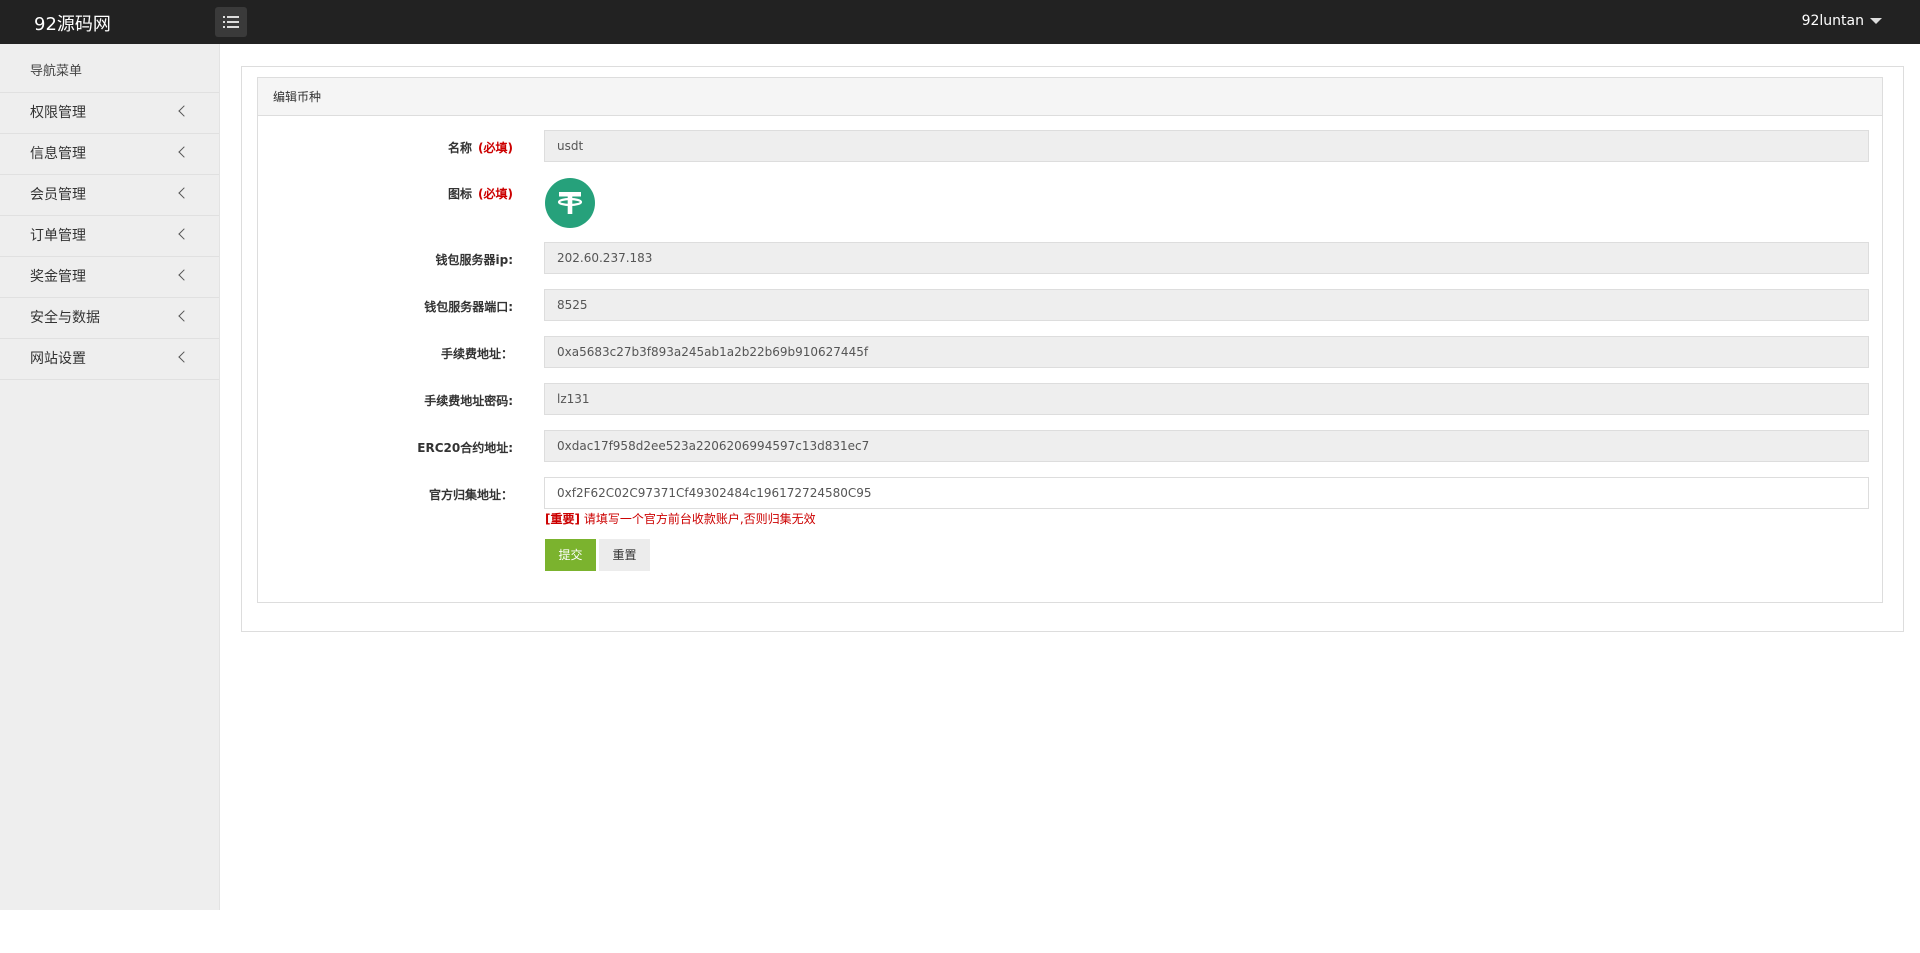 The height and width of the screenshot is (953, 1920). What do you see at coordinates (1876, 21) in the screenshot?
I see `caret-down-icon` at bounding box center [1876, 21].